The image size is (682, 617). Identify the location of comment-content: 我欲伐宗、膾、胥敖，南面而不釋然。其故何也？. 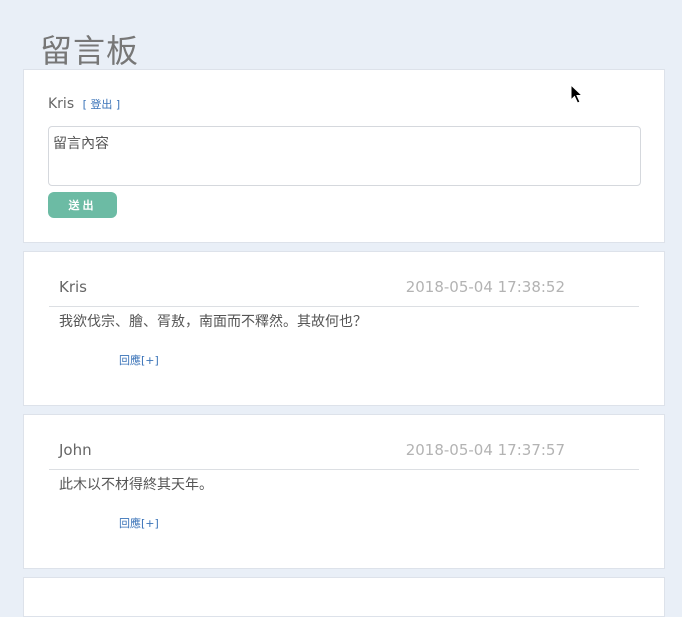
(213, 322).